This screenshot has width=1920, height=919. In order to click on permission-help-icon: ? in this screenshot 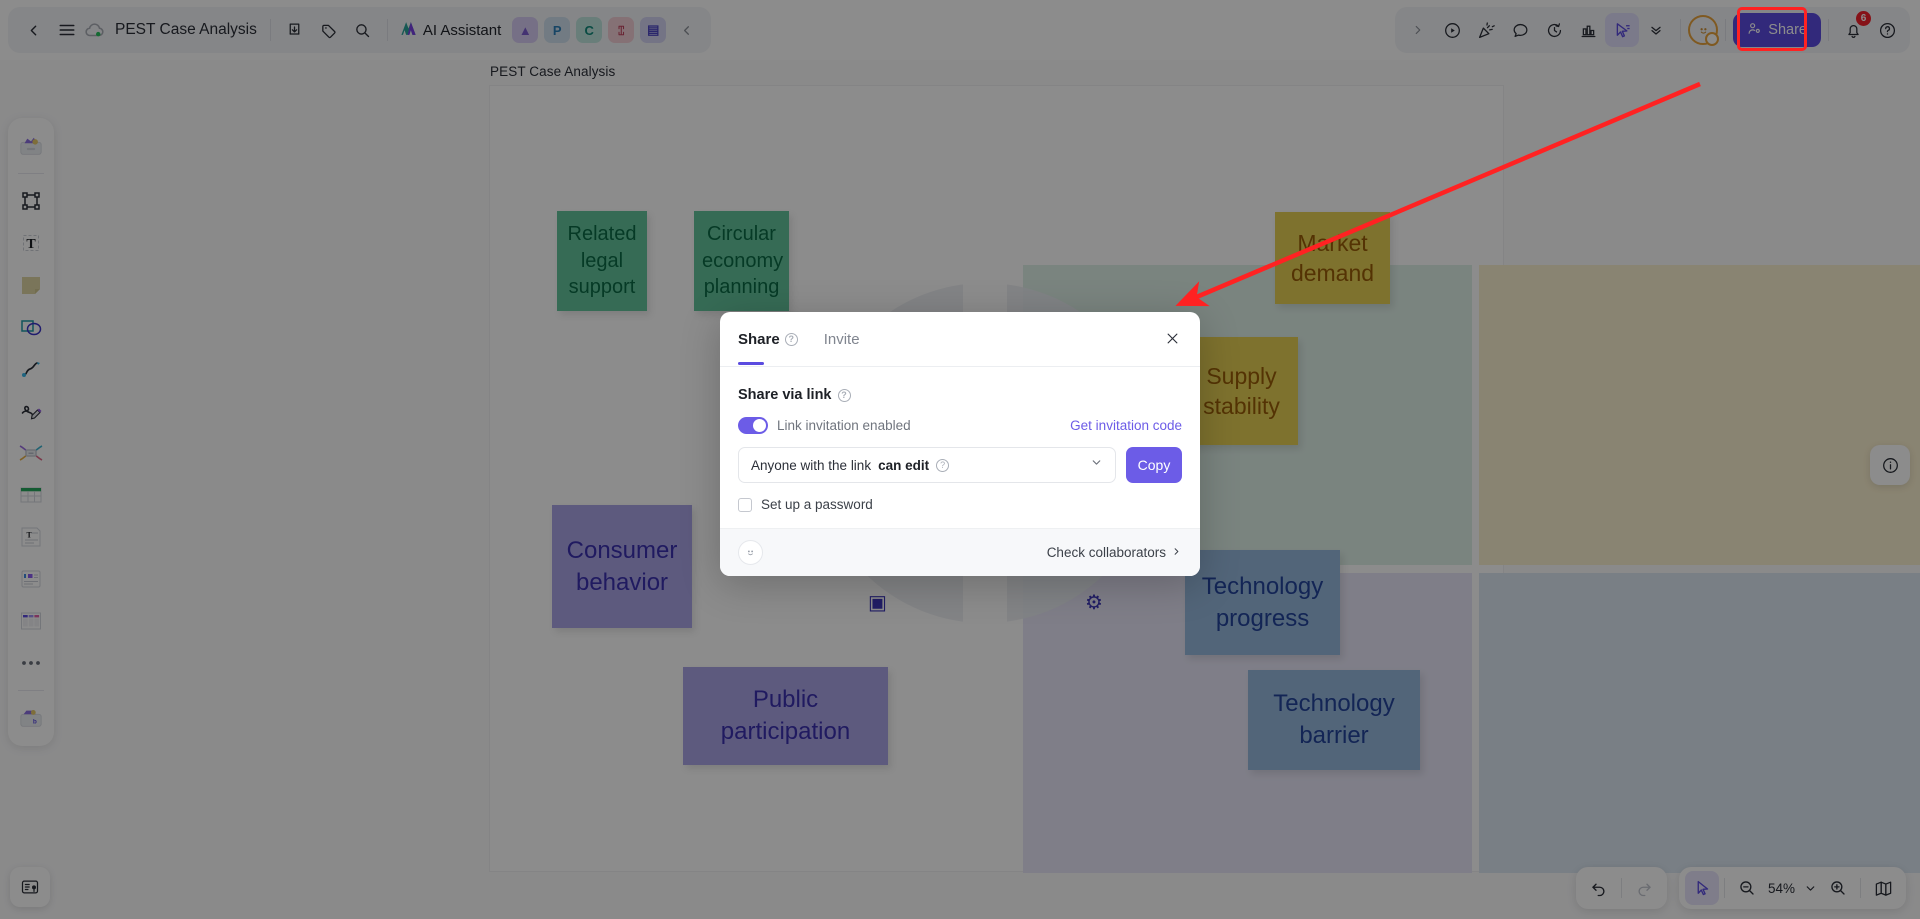, I will do `click(943, 465)`.